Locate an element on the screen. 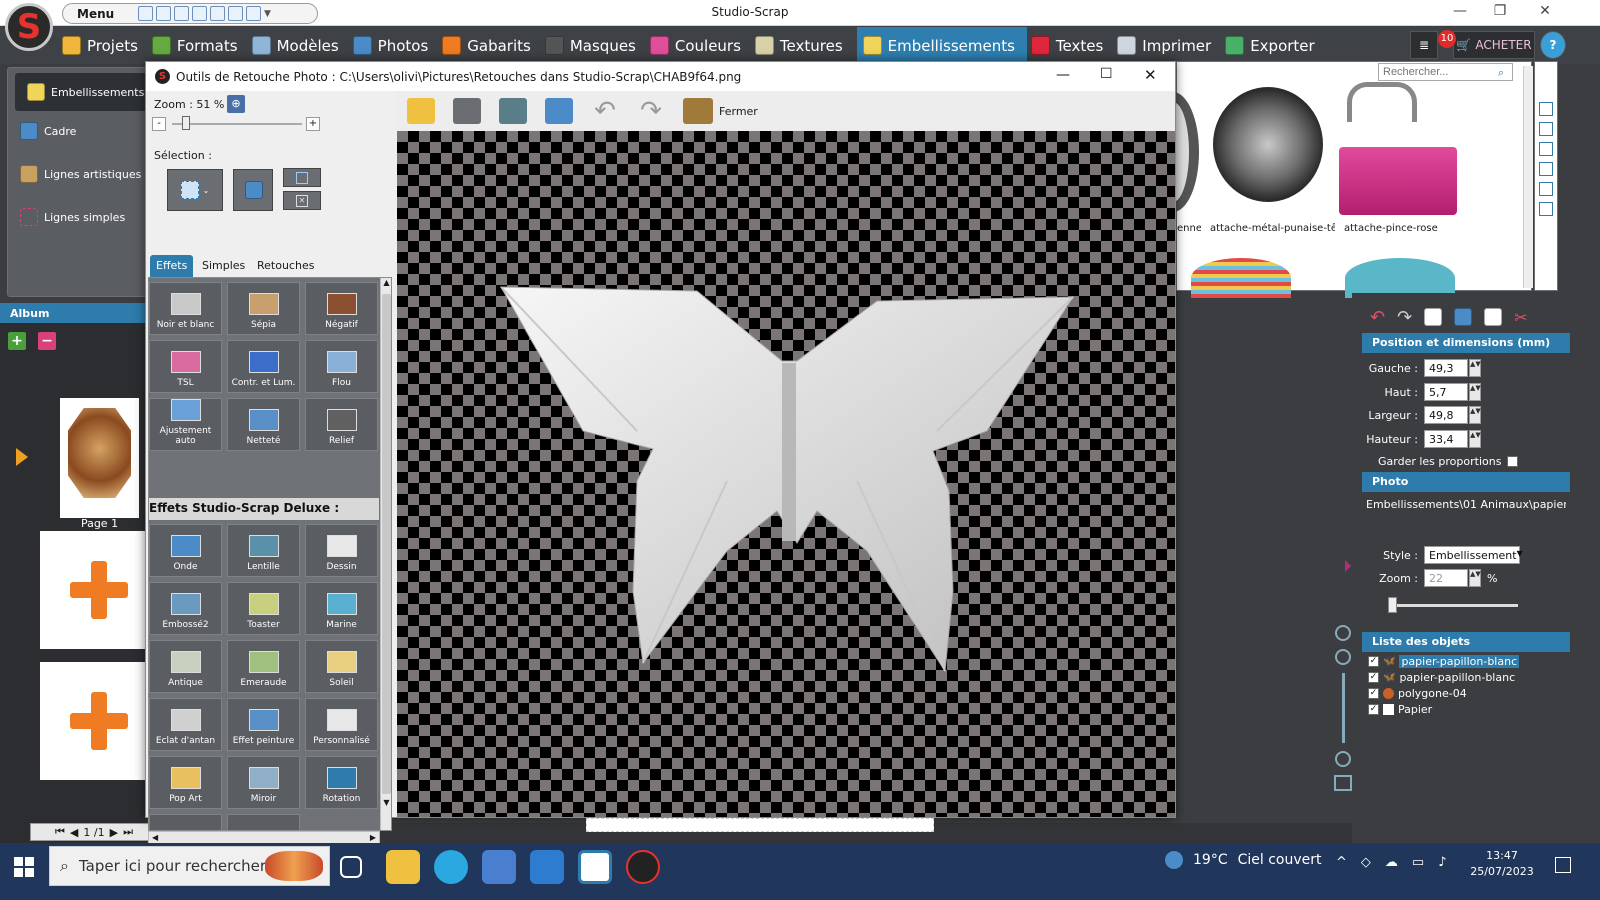 The width and height of the screenshot is (1600, 900). effect-contr-et-lum-: Contr. et Lum. is located at coordinates (263, 366).